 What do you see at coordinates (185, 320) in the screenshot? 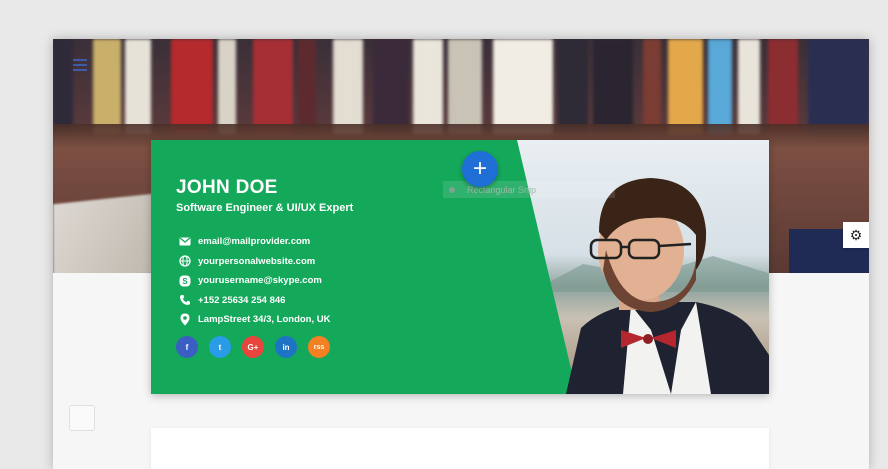
I see `map-pin-icon` at bounding box center [185, 320].